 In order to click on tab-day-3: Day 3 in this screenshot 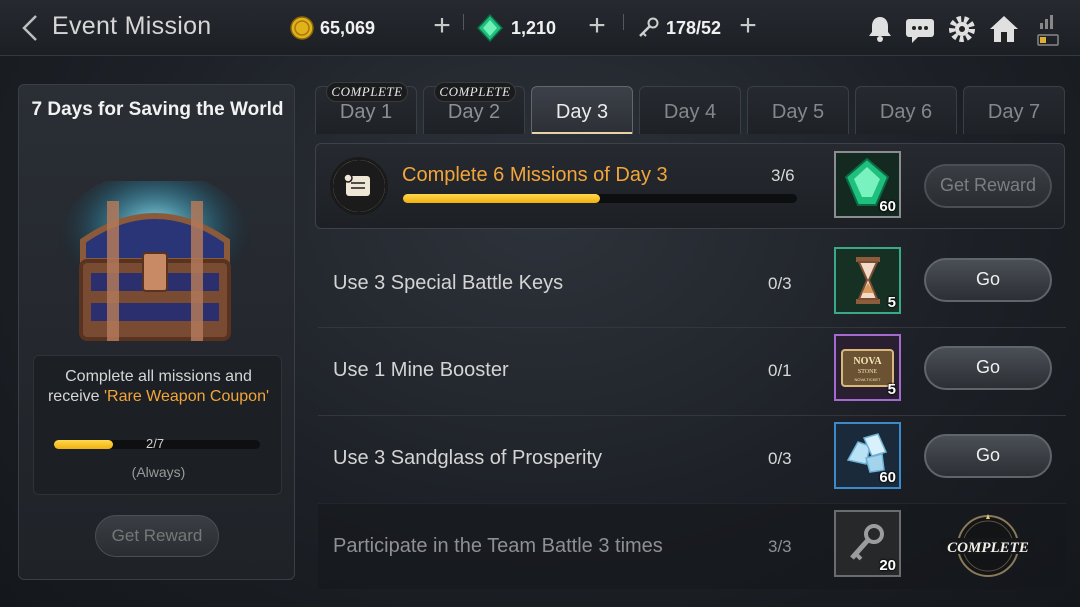, I will do `click(582, 110)`.